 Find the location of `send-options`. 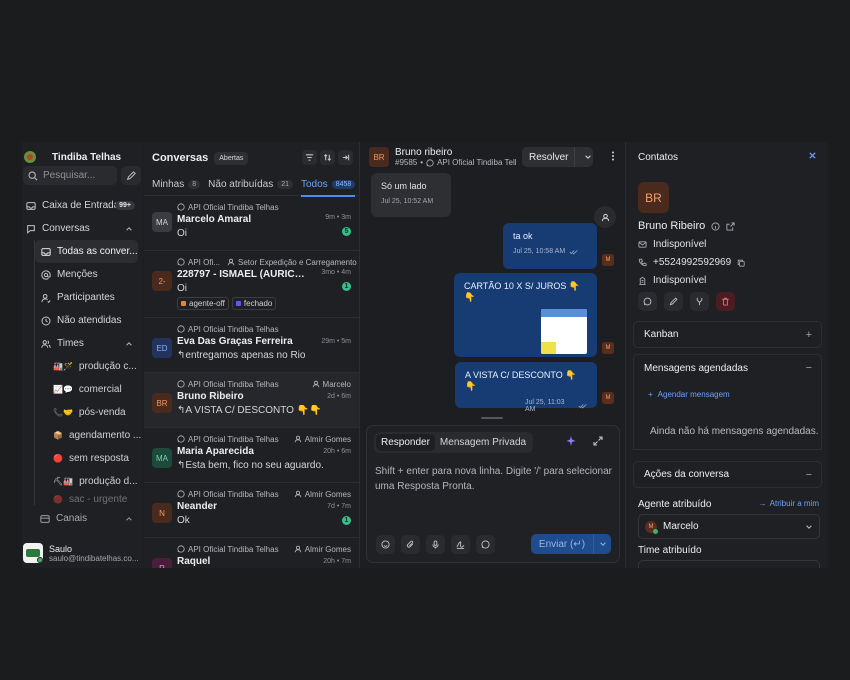

send-options is located at coordinates (602, 544).